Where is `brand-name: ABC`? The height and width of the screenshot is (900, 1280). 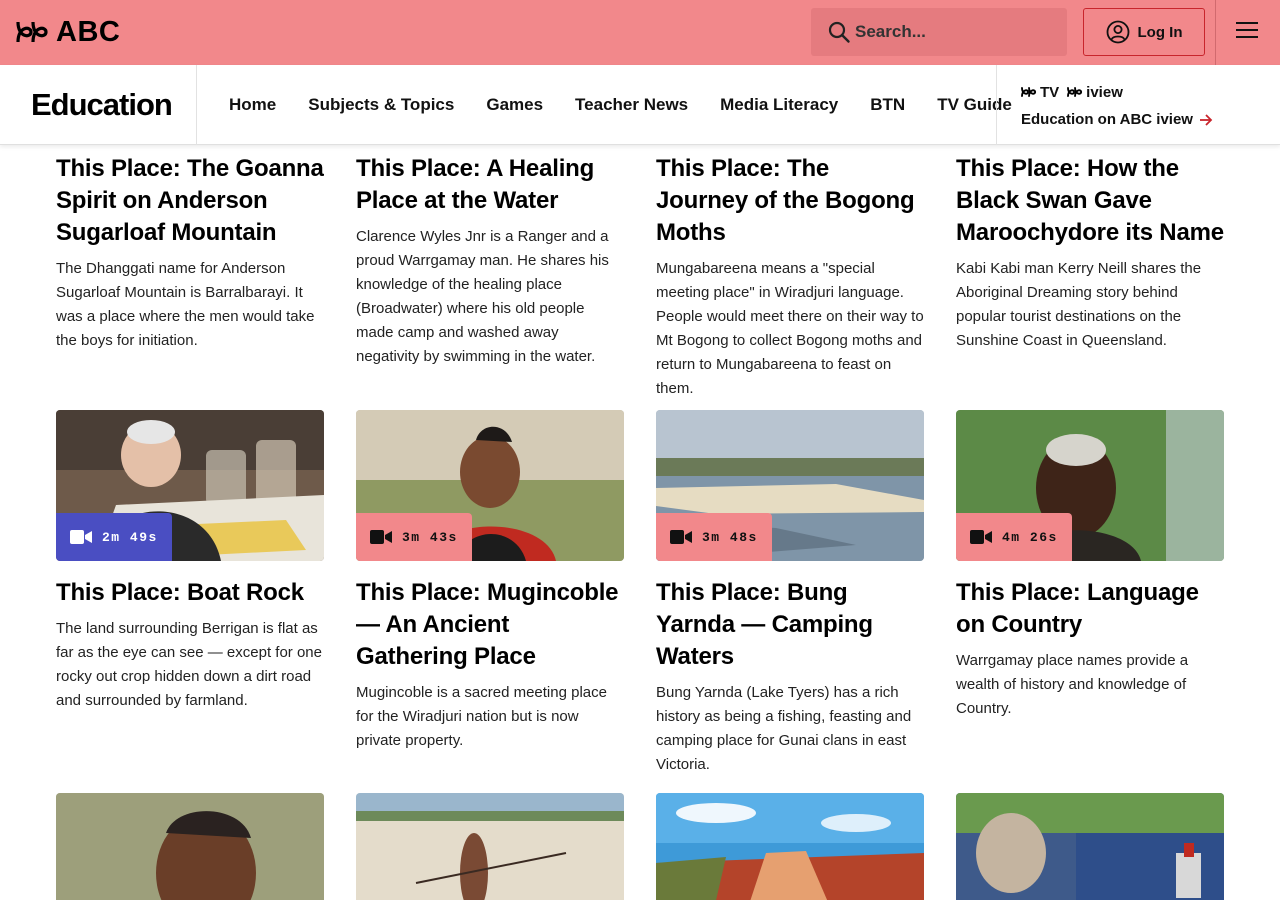 brand-name: ABC is located at coordinates (88, 32).